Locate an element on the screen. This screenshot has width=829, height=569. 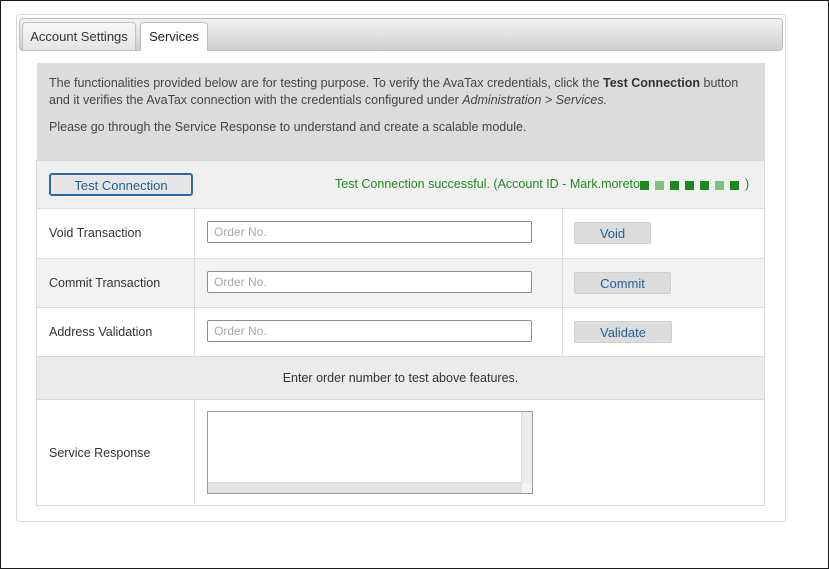
address-validation-label: Address Validation is located at coordinates (101, 332).